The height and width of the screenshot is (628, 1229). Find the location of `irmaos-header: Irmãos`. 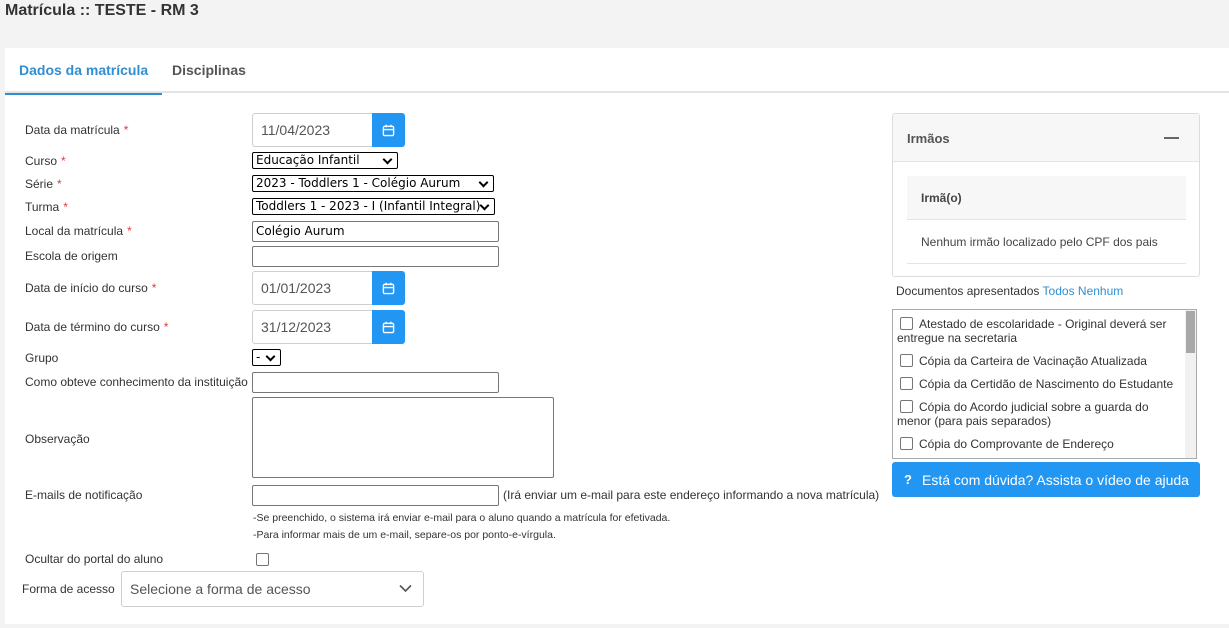

irmaos-header: Irmãos is located at coordinates (1046, 138).